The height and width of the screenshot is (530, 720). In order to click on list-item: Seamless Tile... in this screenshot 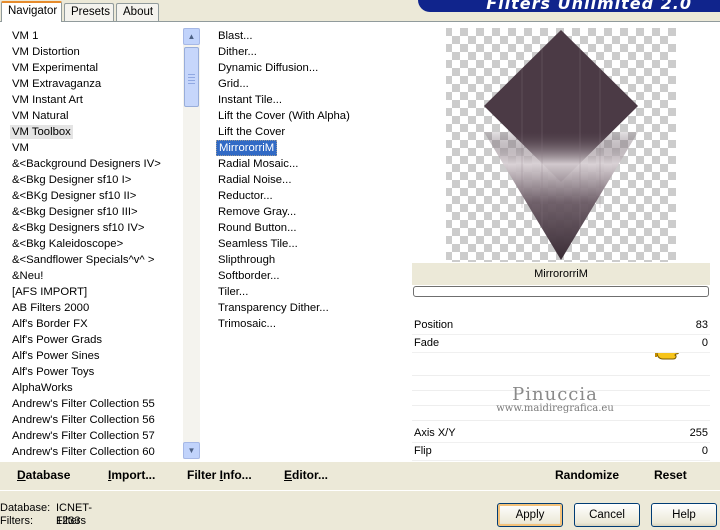, I will do `click(310, 244)`.